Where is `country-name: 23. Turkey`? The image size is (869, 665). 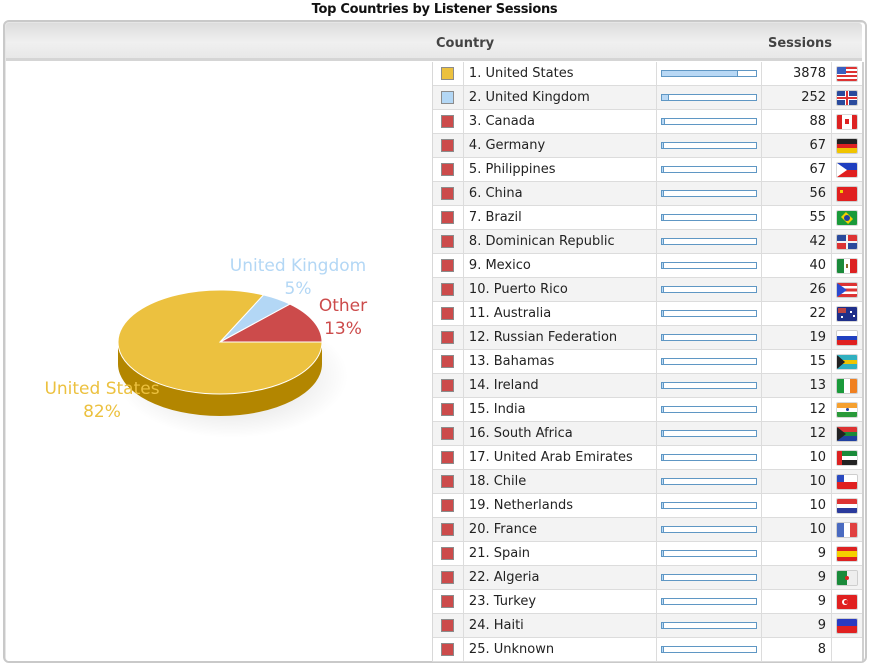 country-name: 23. Turkey is located at coordinates (561, 601).